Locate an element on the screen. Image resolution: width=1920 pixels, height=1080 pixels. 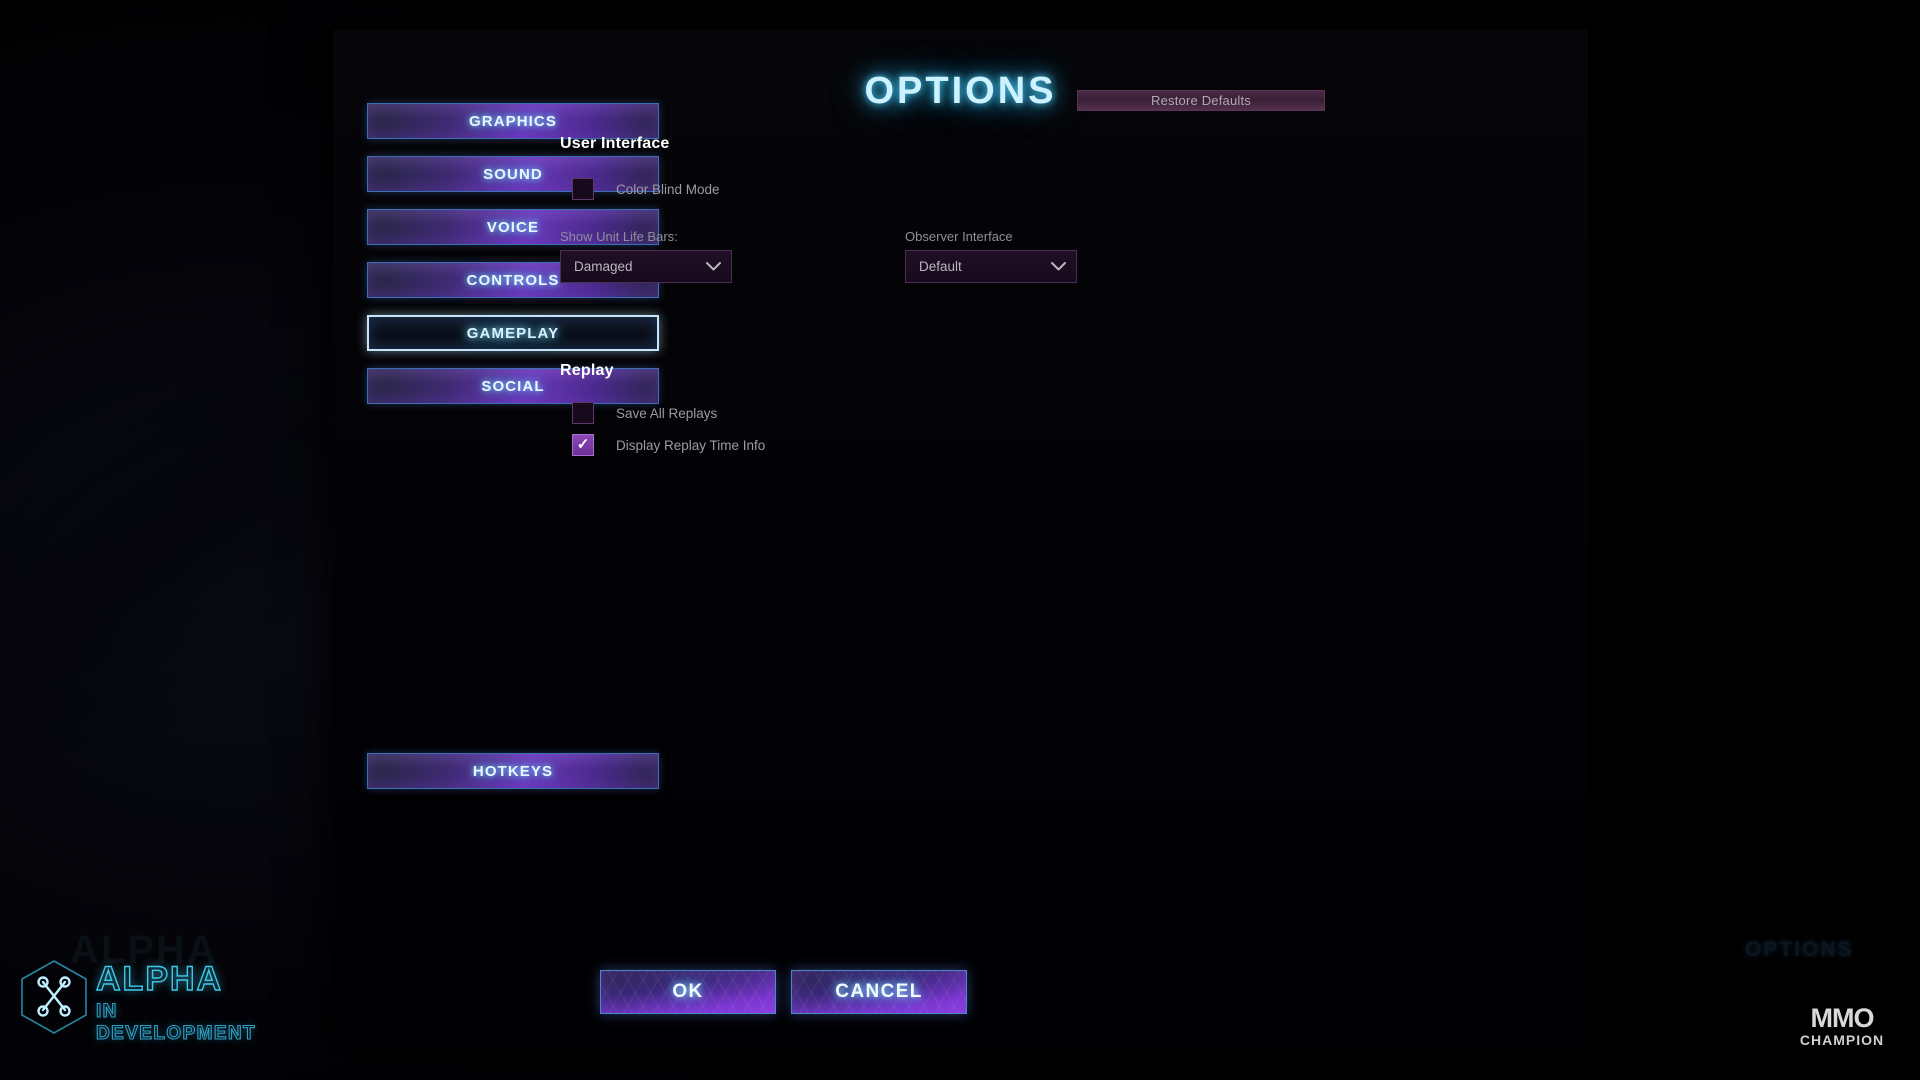
save-all-replays-checkbox: ✓ is located at coordinates (583, 413).